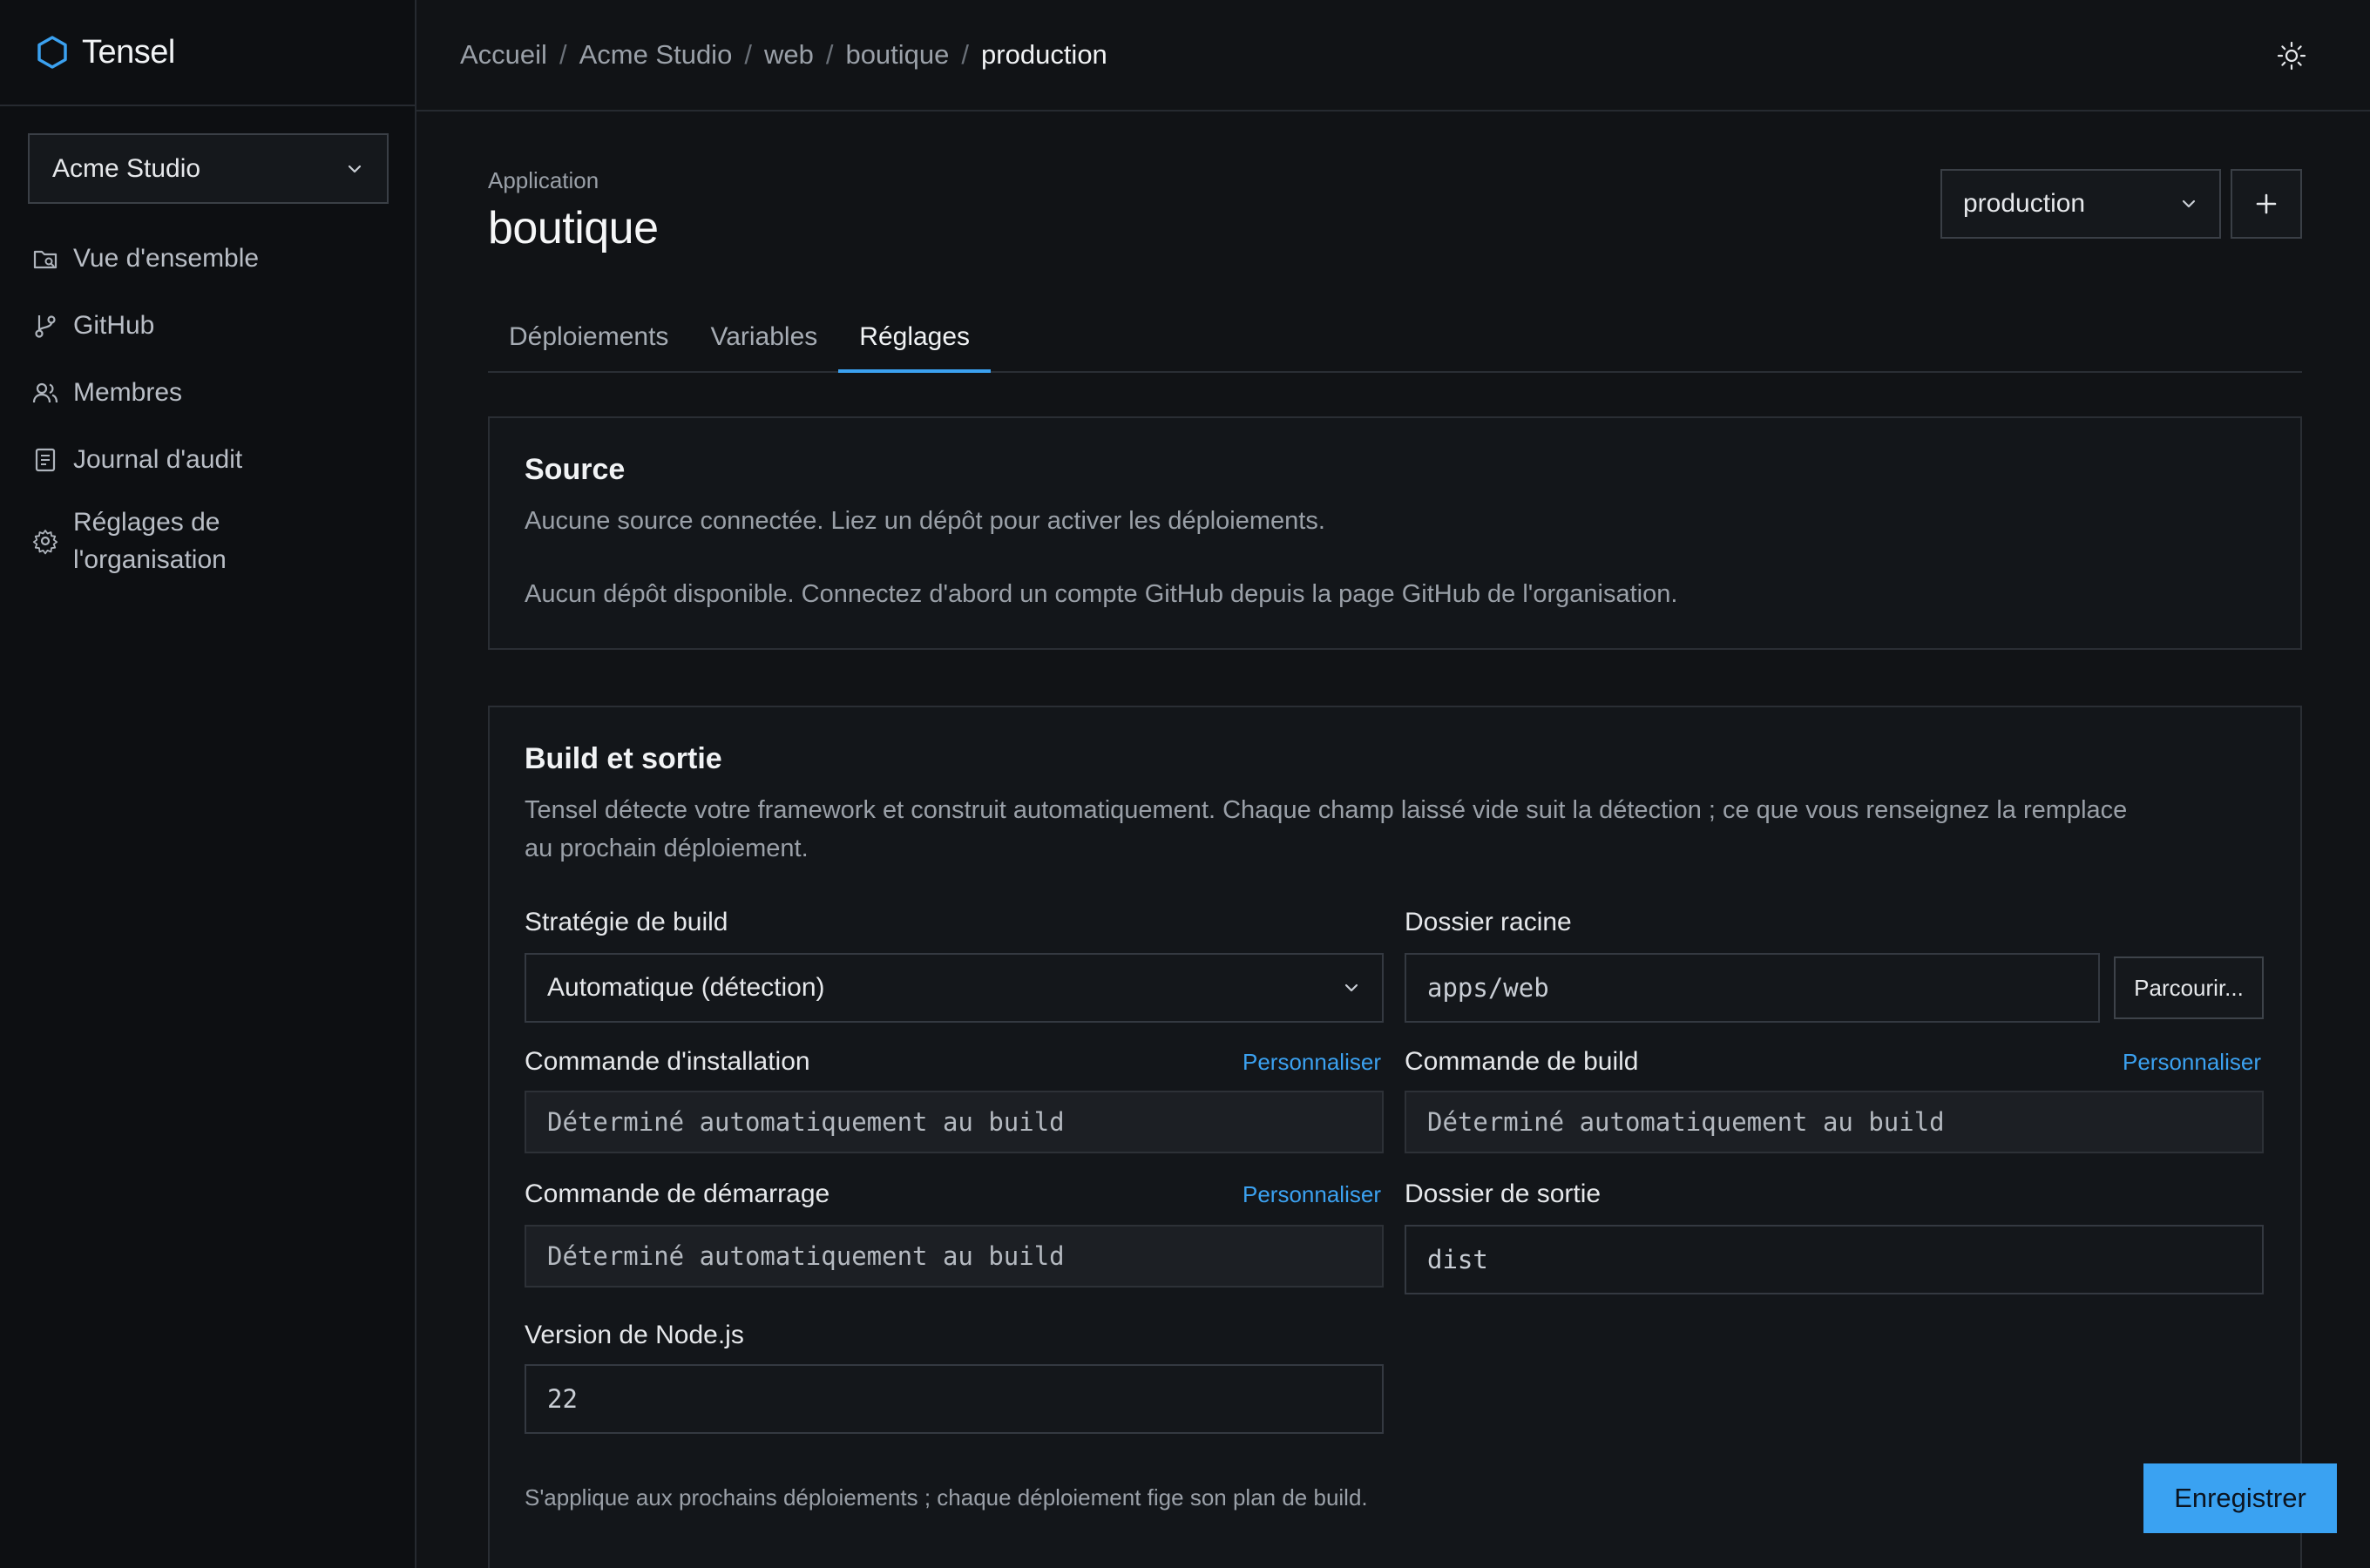 The height and width of the screenshot is (1568, 2370). Describe the element at coordinates (656, 55) in the screenshot. I see `breadcrumb-item-org: Acme Studio` at that location.